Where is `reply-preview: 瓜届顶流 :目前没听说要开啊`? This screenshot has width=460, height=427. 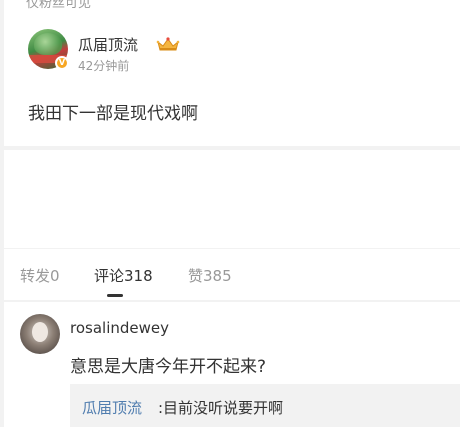
reply-preview: 瓜届顶流 :目前没听说要开啊 is located at coordinates (265, 405).